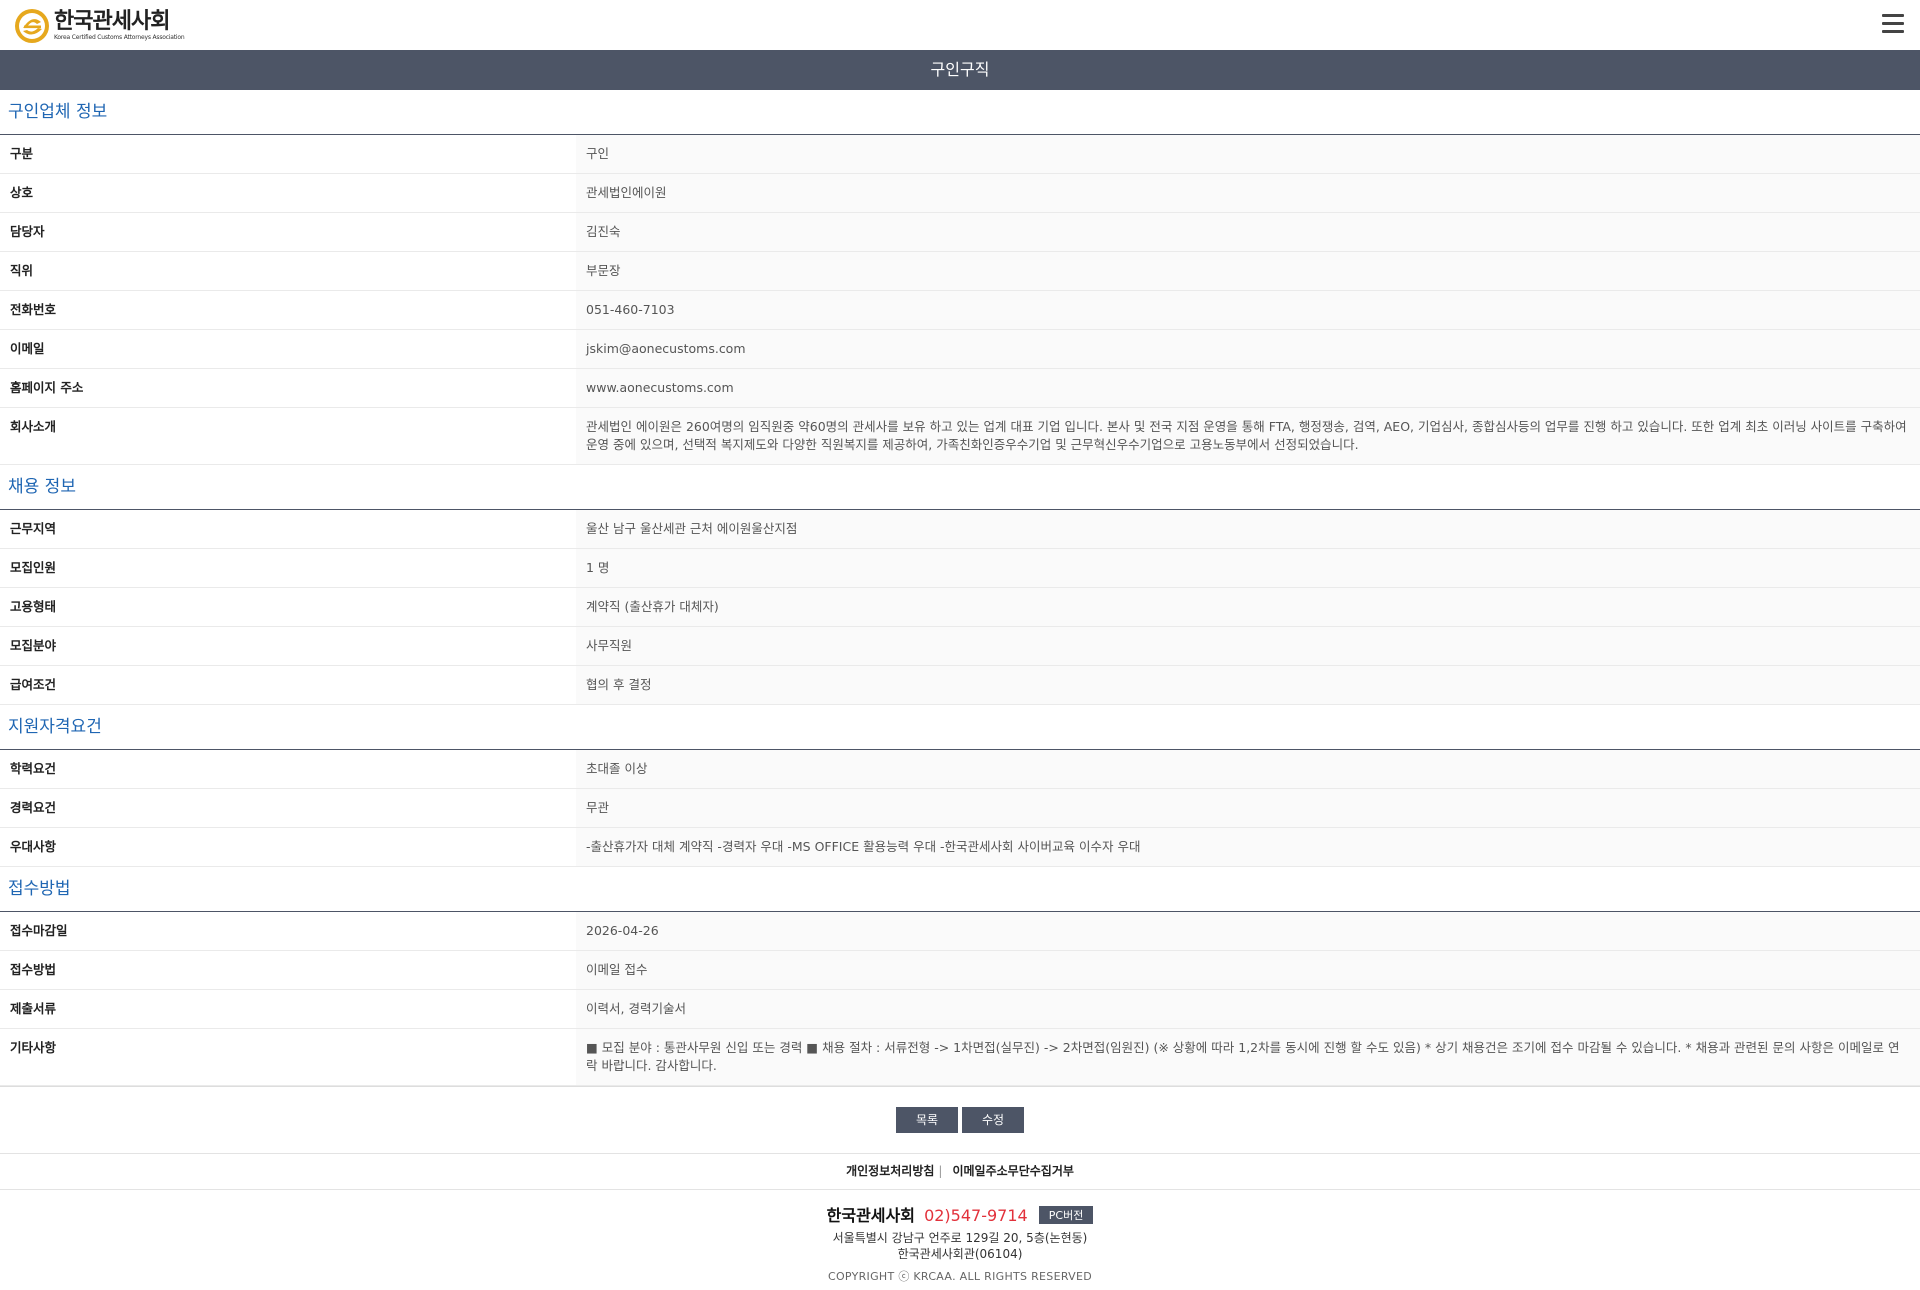  What do you see at coordinates (927, 1120) in the screenshot?
I see `list-button: 목록` at bounding box center [927, 1120].